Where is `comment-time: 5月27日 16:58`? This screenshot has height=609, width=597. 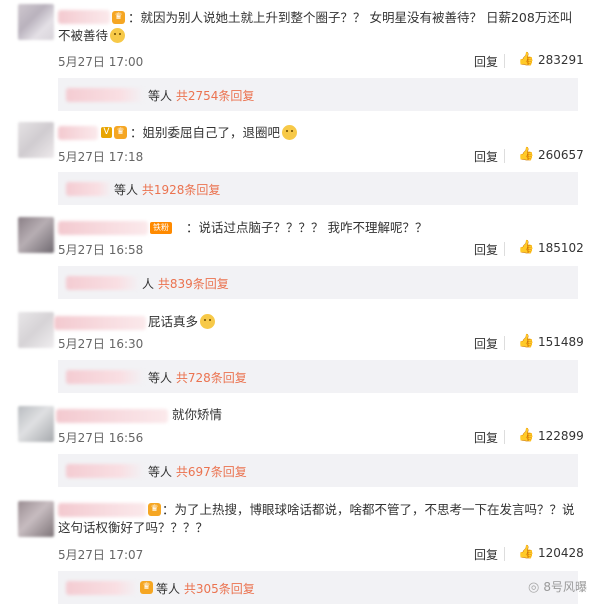 comment-time: 5月27日 16:58 is located at coordinates (101, 250).